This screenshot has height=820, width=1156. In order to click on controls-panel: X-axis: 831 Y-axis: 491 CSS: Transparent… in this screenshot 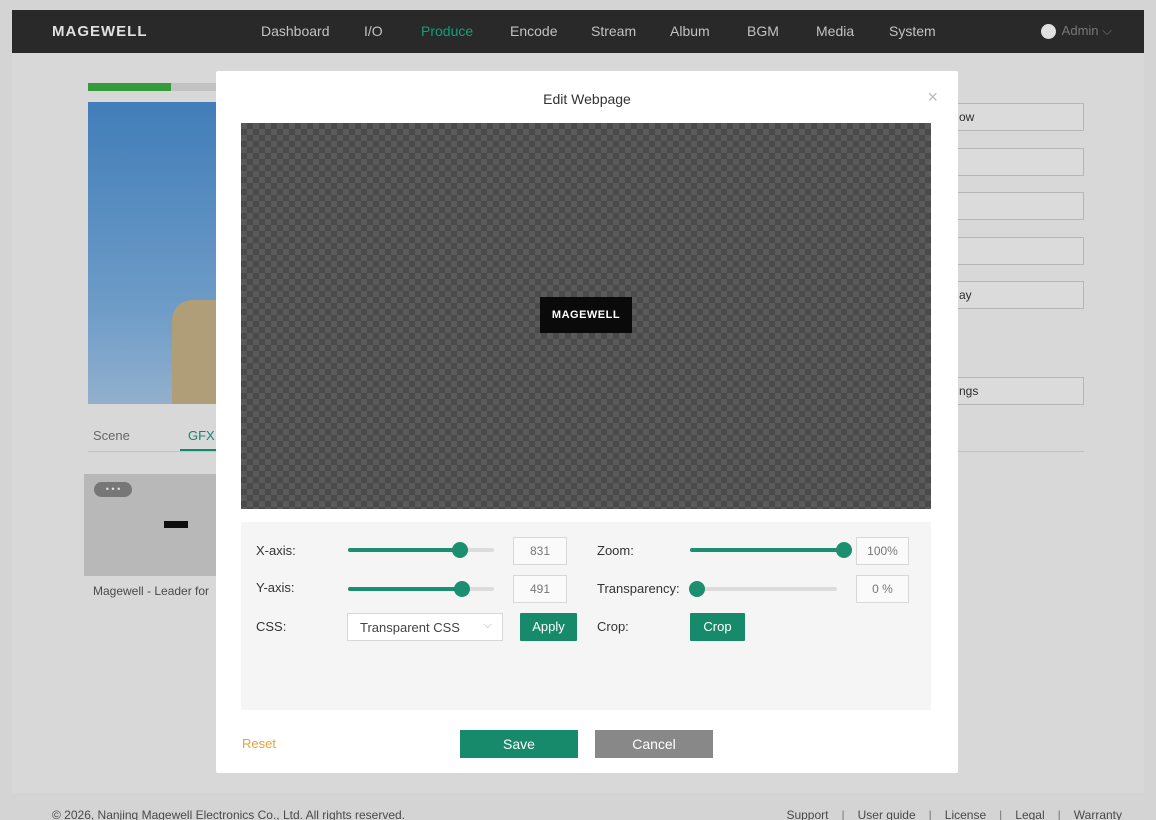, I will do `click(586, 616)`.